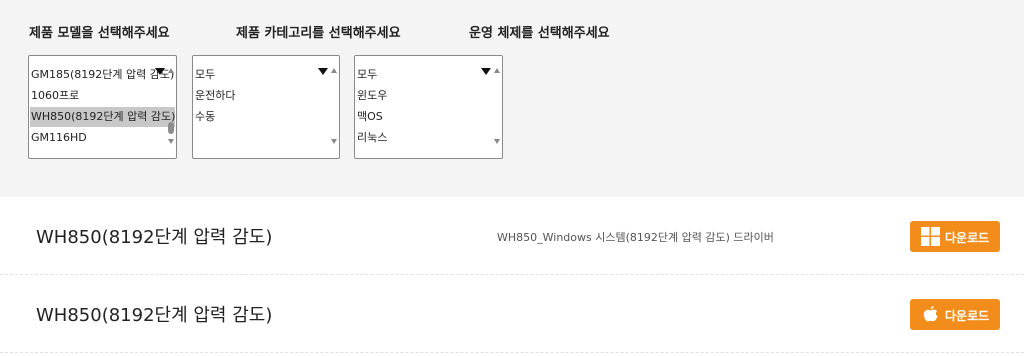  Describe the element at coordinates (635, 237) in the screenshot. I see `driver-description: WH850_Windows 시스템(8192단계 압력 감도) 드라이버` at that location.